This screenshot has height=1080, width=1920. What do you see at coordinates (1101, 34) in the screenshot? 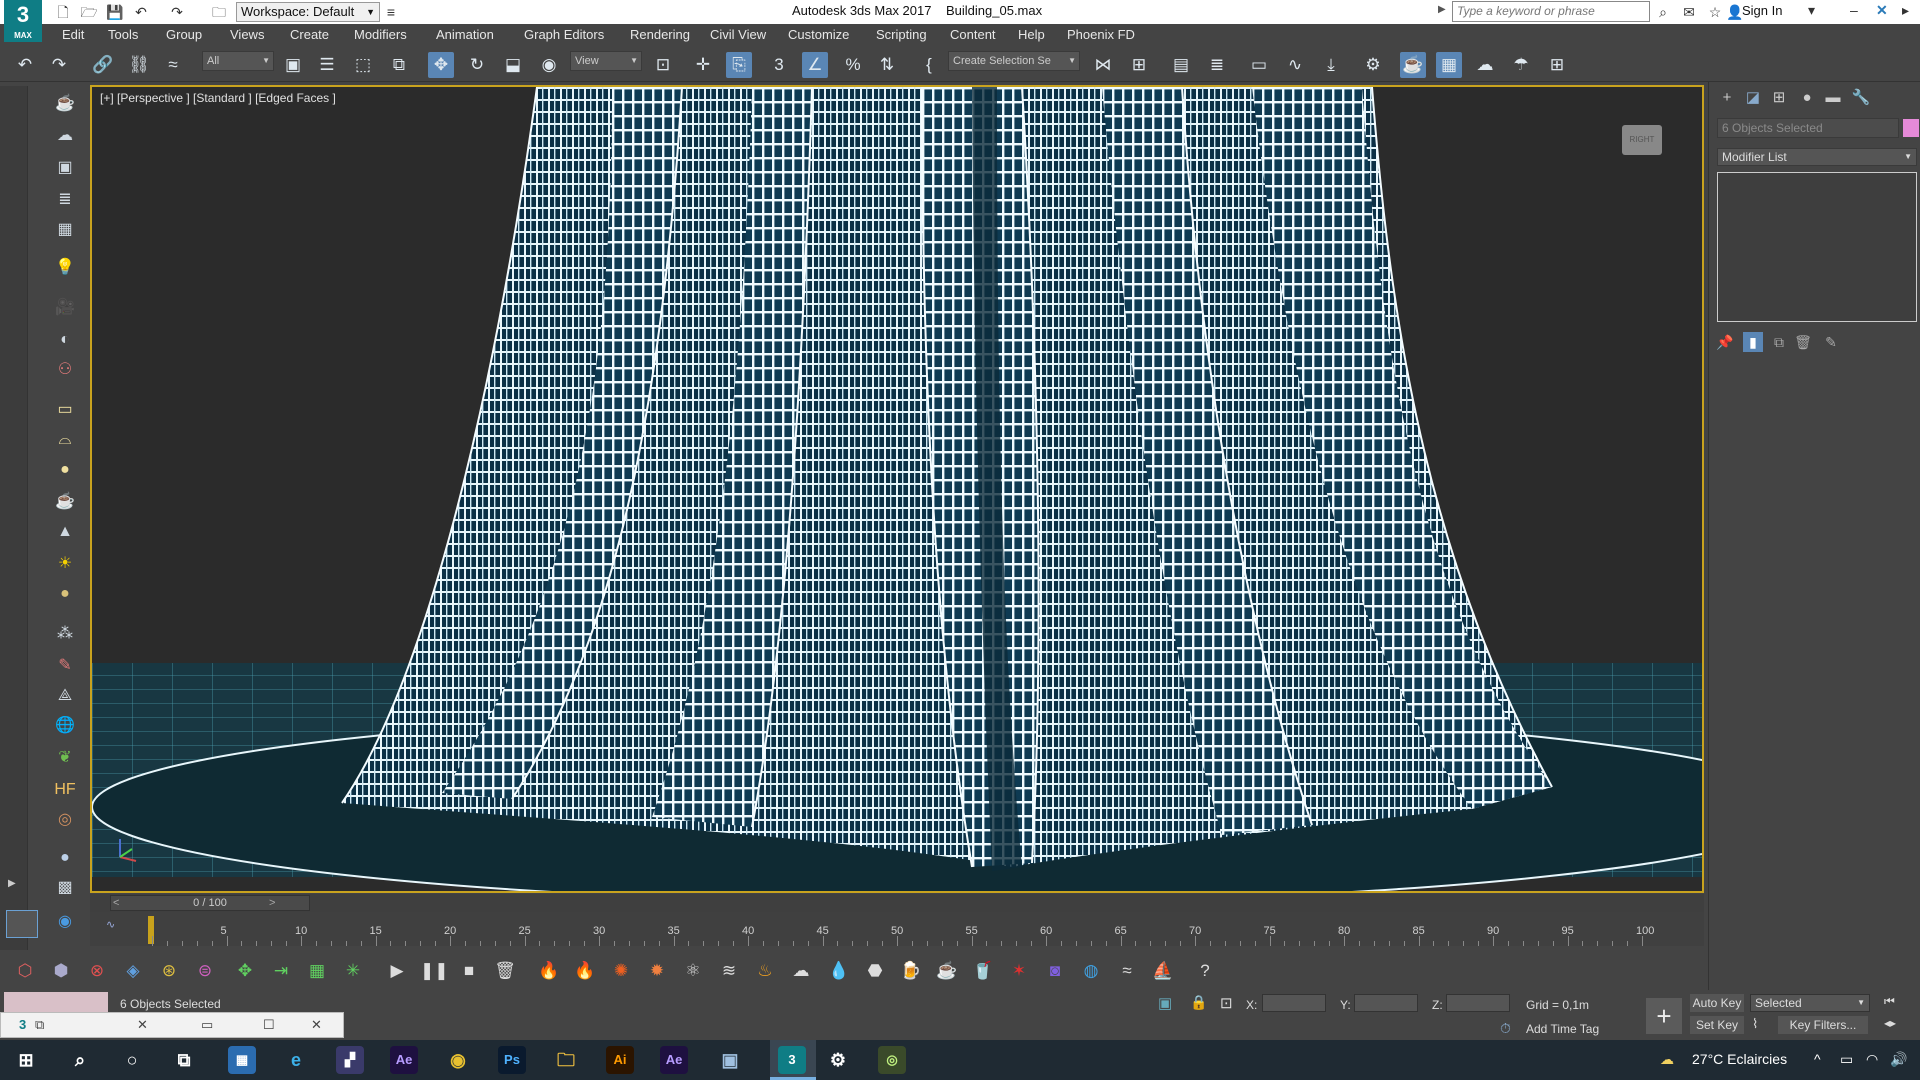
I see `menu-phoenix-fd: Phoenix FD` at bounding box center [1101, 34].